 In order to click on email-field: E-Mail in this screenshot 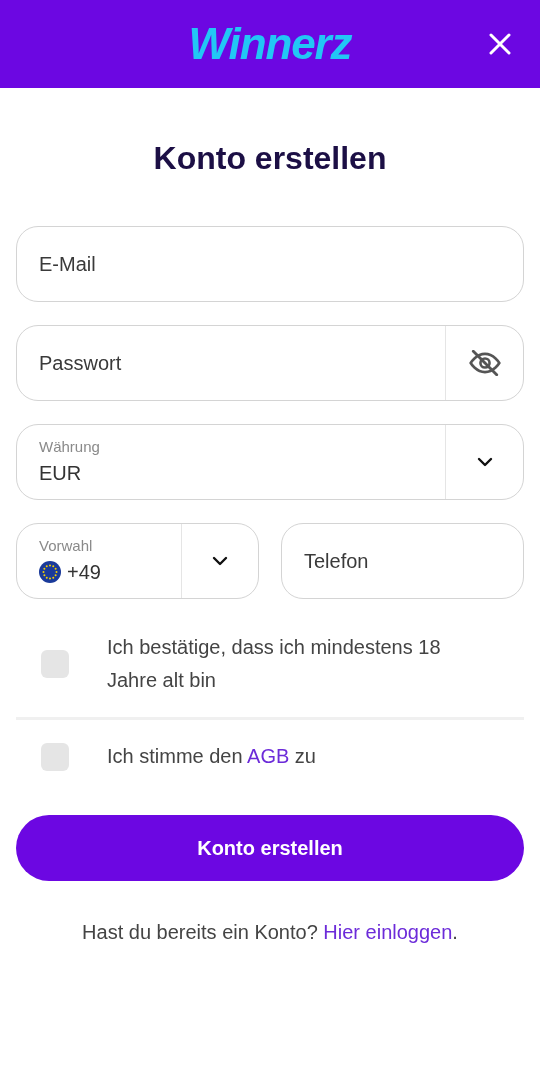, I will do `click(270, 264)`.